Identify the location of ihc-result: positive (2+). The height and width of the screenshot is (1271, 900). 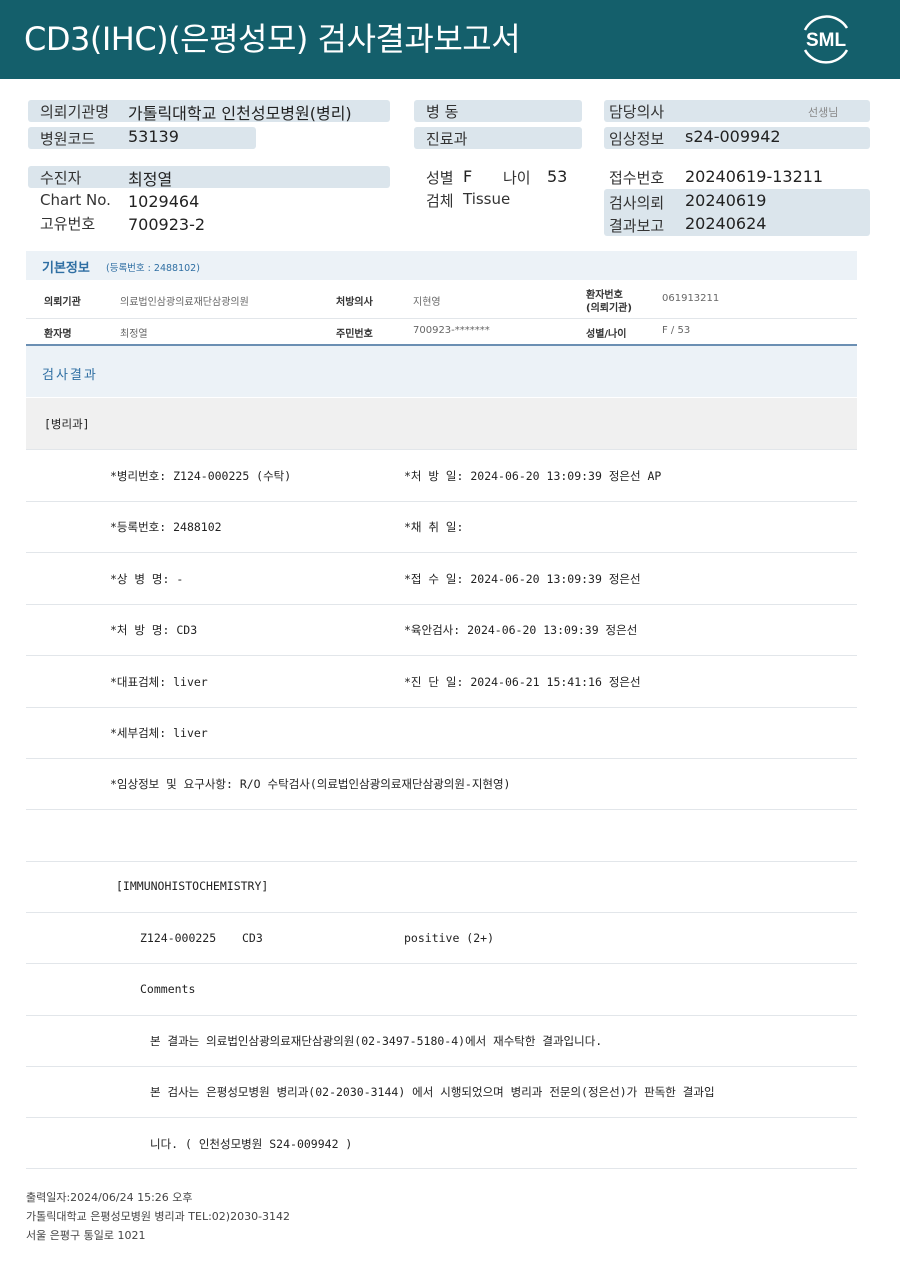
(449, 938).